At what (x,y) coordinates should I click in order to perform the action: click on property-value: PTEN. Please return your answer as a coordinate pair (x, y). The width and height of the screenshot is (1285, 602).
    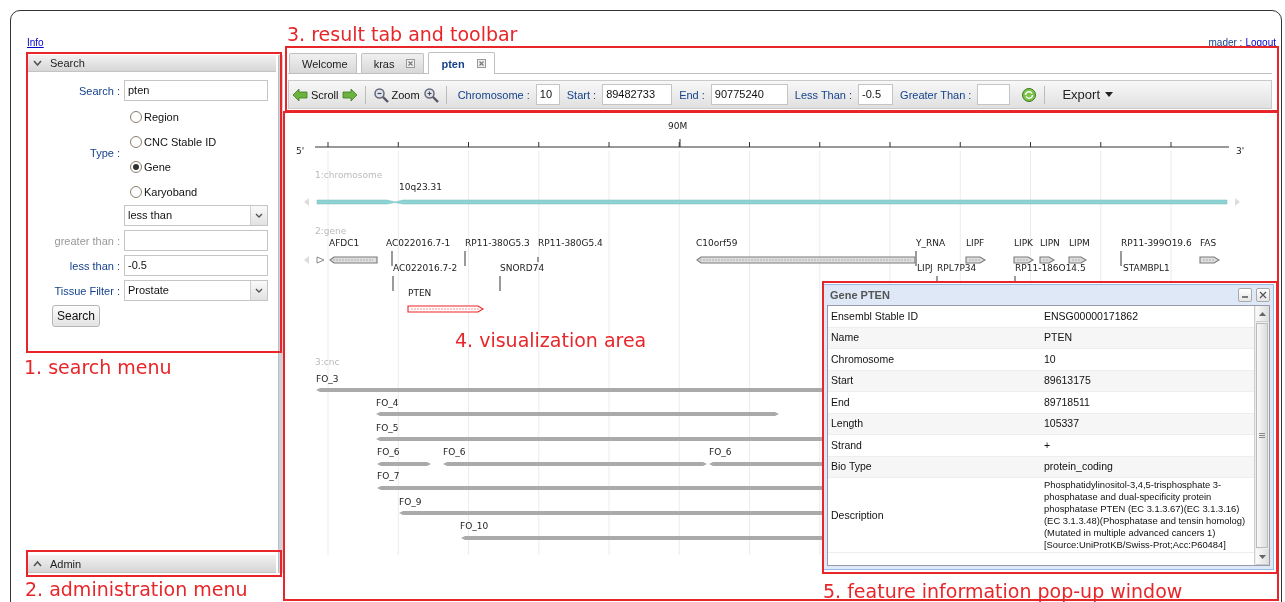
    Looking at the image, I should click on (1058, 338).